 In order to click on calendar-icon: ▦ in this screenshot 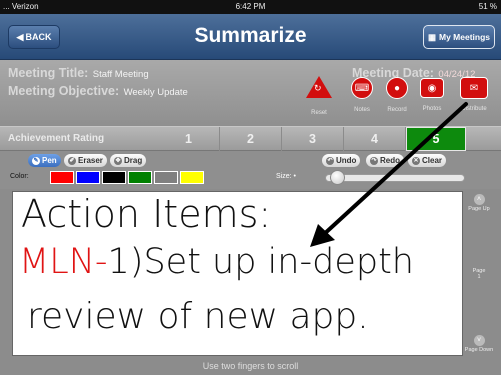, I will do `click(431, 36)`.